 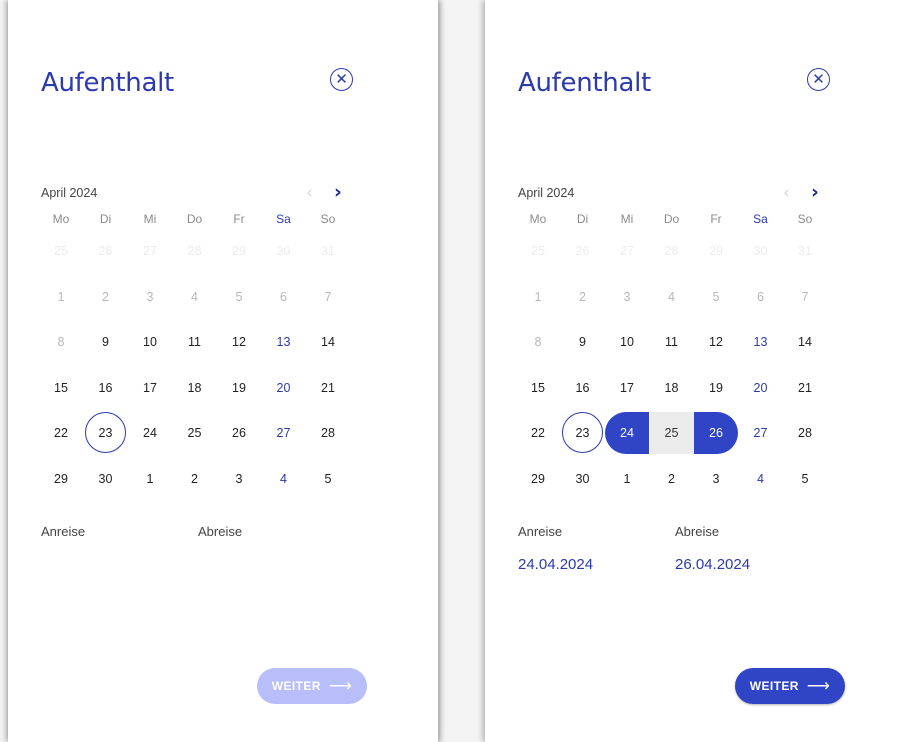 What do you see at coordinates (671, 219) in the screenshot?
I see `weekday-do: Do` at bounding box center [671, 219].